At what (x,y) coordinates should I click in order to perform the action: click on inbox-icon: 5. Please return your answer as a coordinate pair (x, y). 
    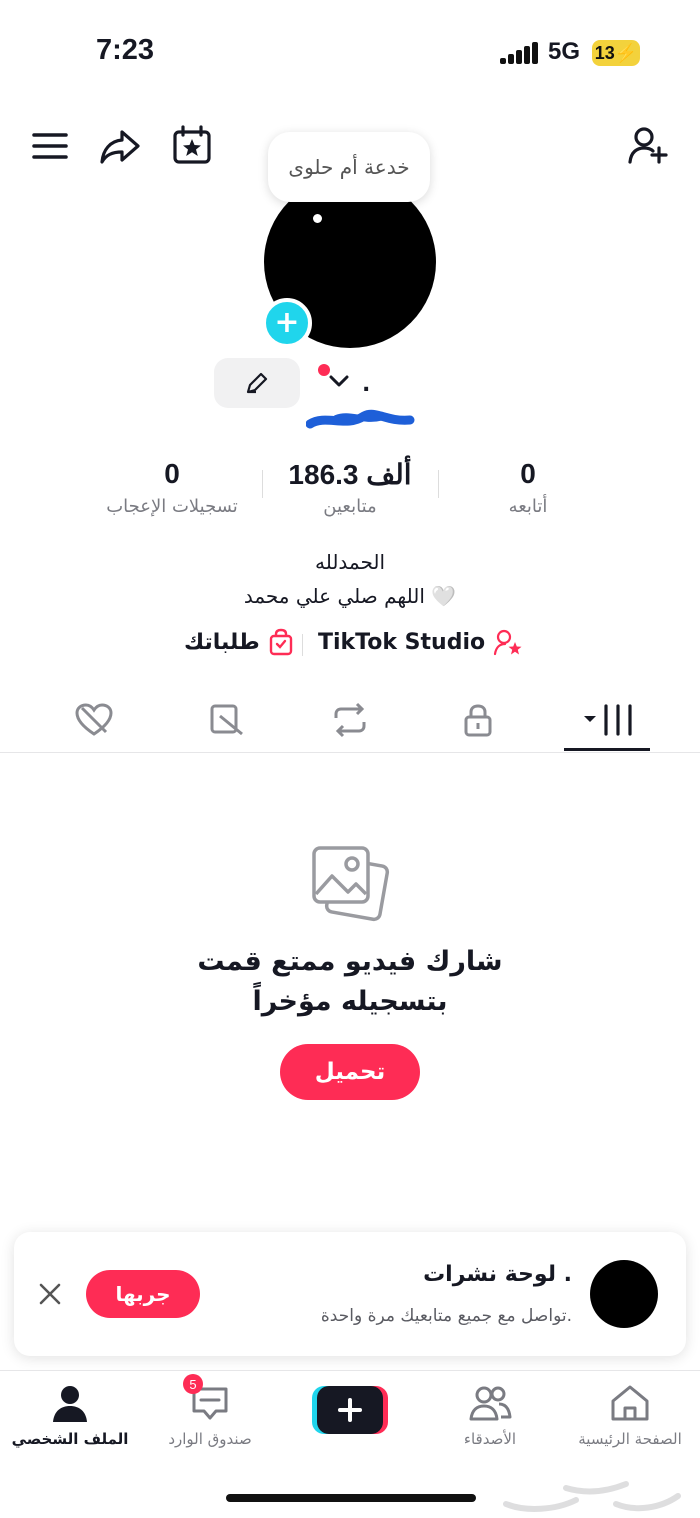
    Looking at the image, I should click on (208, 1400).